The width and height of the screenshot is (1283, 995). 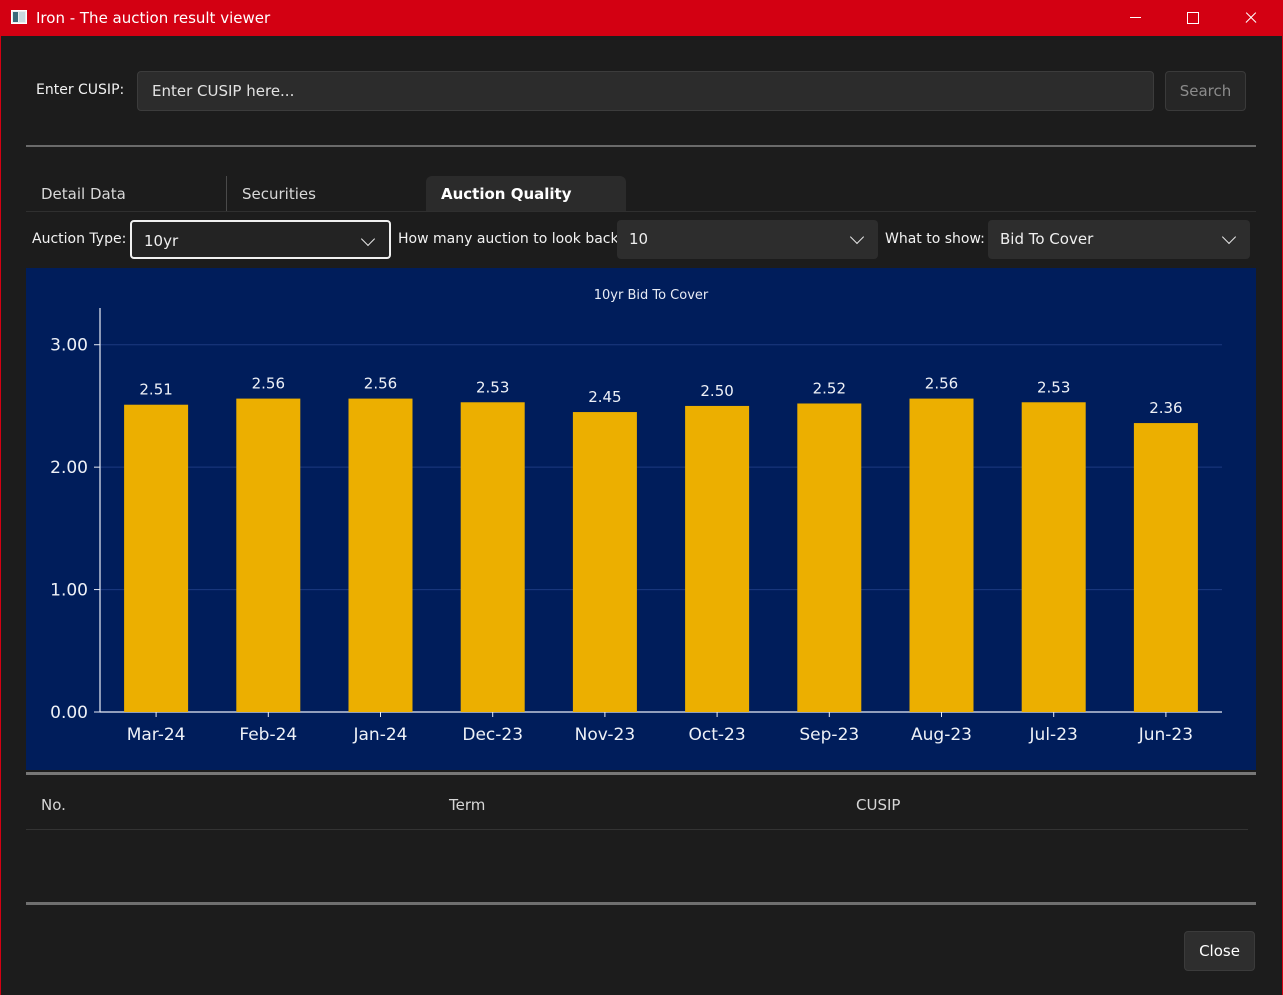 I want to click on lookback-label: How many auction to look back:, so click(x=511, y=239).